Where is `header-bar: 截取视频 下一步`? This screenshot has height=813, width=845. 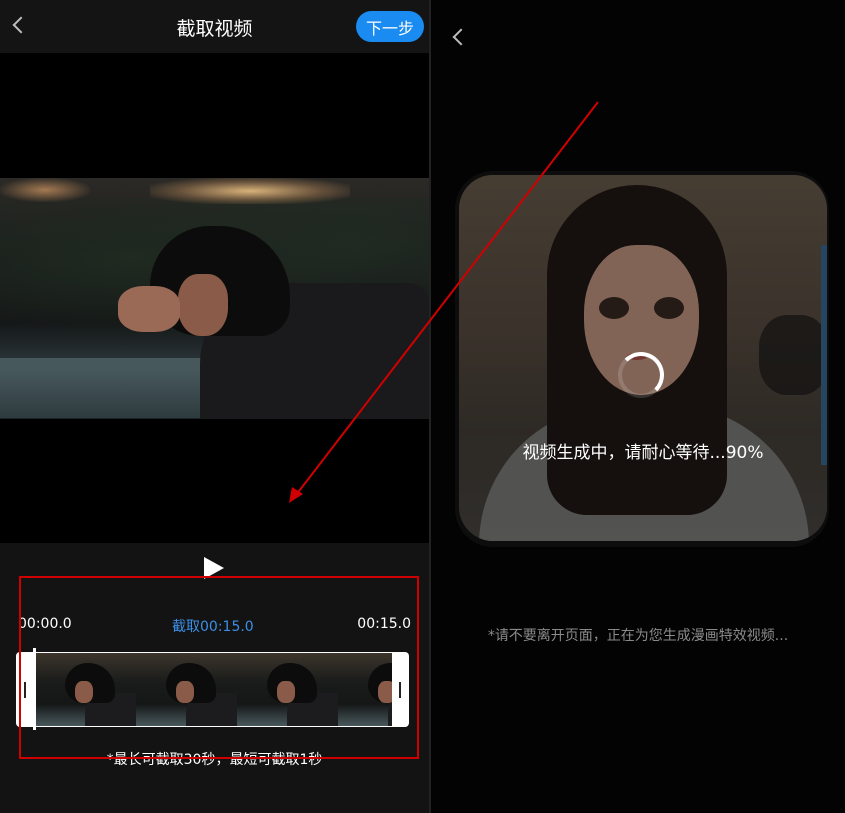 header-bar: 截取视频 下一步 is located at coordinates (214, 26).